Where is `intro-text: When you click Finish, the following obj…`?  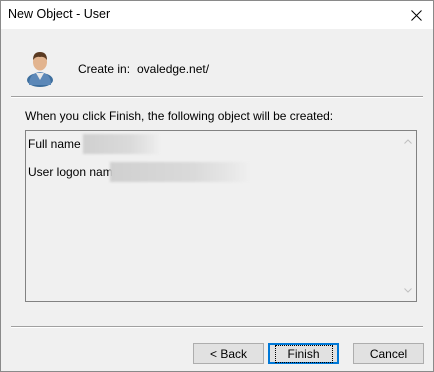 intro-text: When you click Finish, the following obj… is located at coordinates (179, 116).